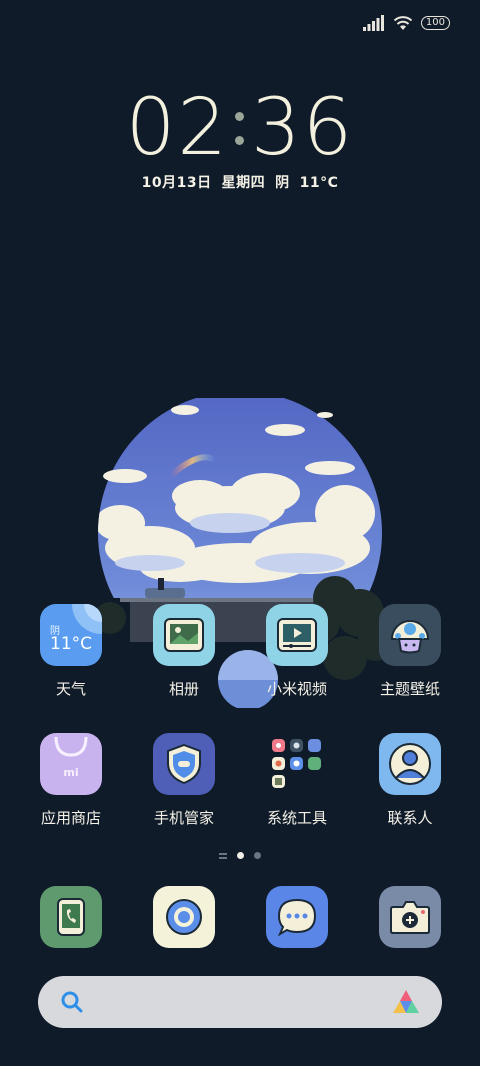 The height and width of the screenshot is (1066, 480). I want to click on messages-icon, so click(297, 917).